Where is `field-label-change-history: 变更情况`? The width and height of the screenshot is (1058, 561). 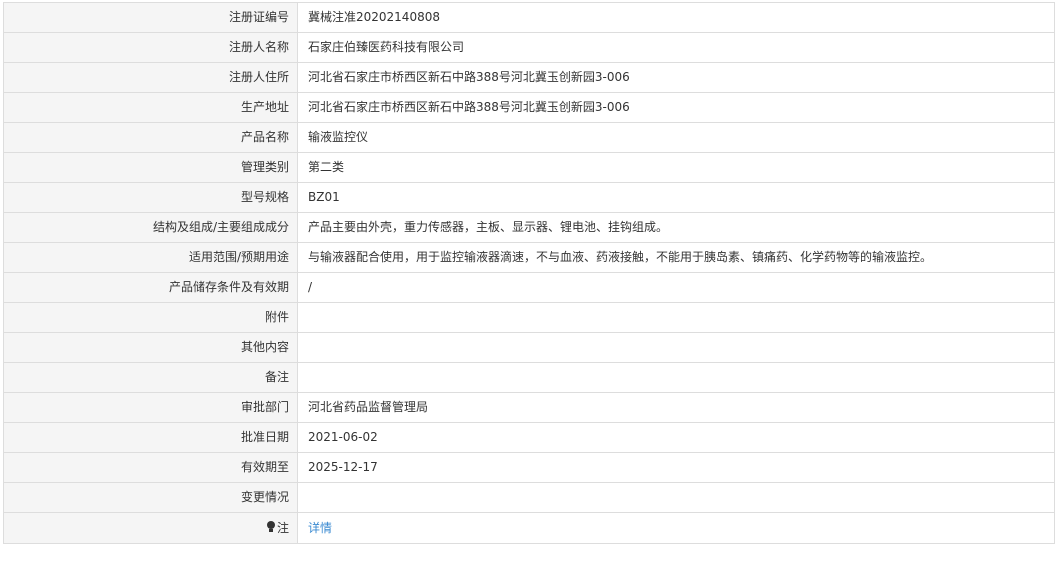 field-label-change-history: 变更情况 is located at coordinates (150, 497).